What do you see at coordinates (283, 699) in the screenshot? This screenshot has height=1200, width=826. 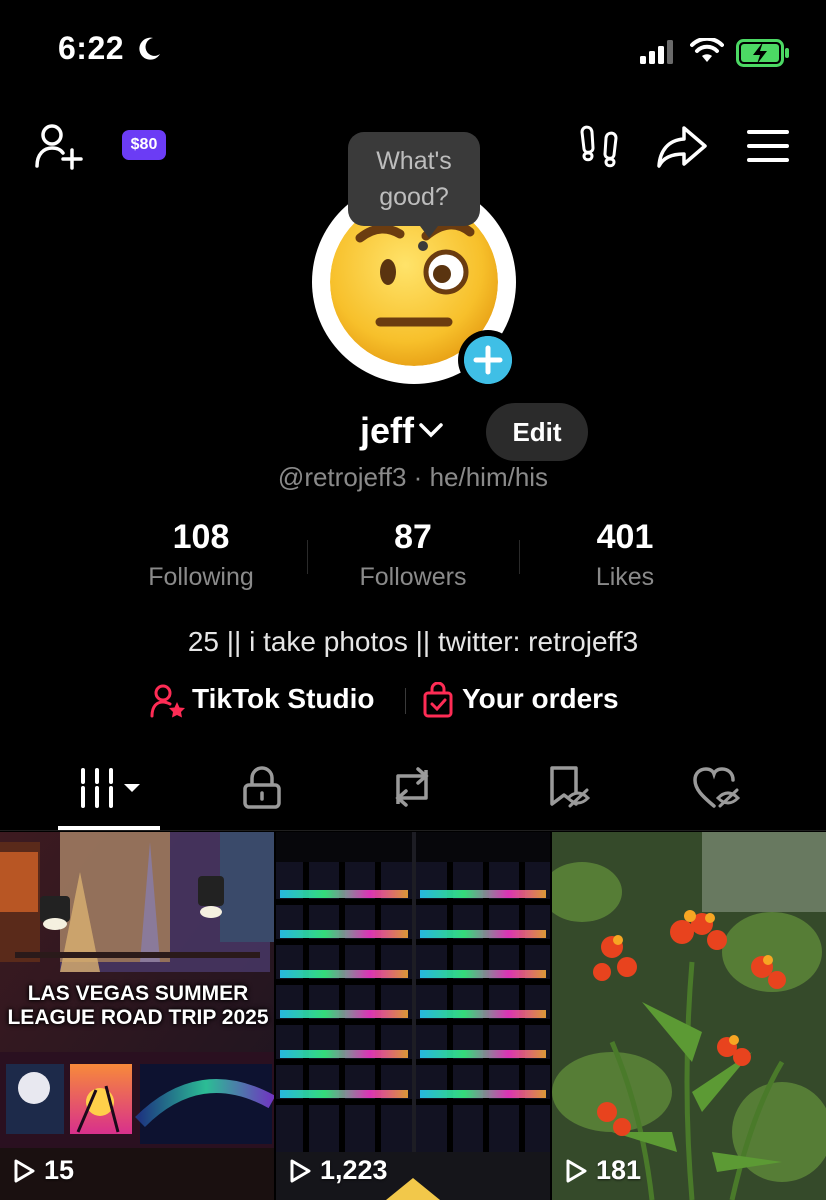 I see `tiktok-studio-link: TikTok Studio` at bounding box center [283, 699].